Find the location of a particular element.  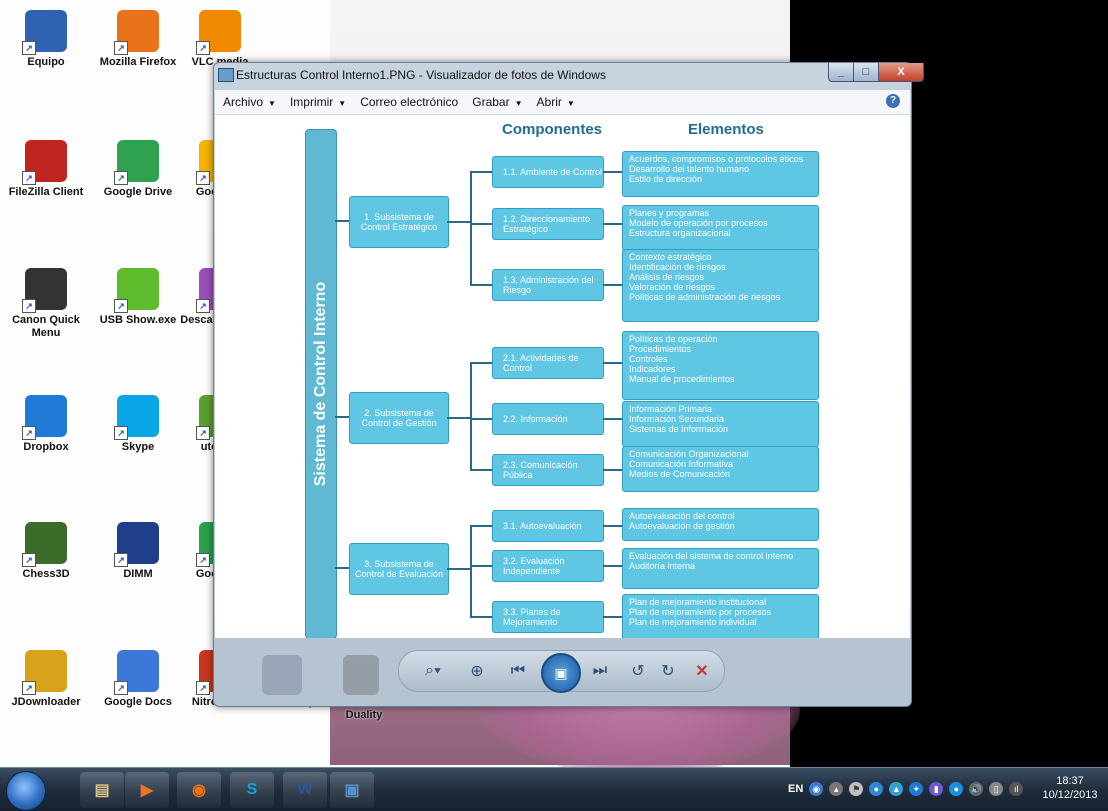

menu-archivo: Archivo ▼ is located at coordinates (248, 102).